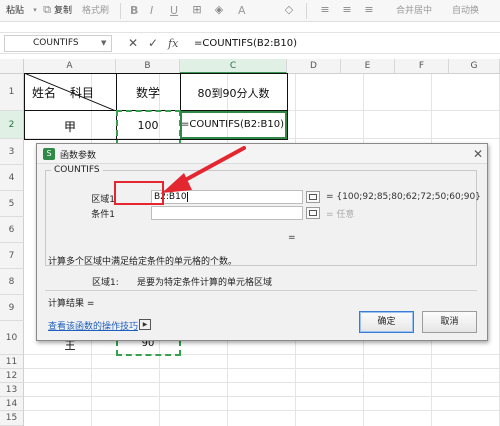 The image size is (500, 426). Describe the element at coordinates (93, 325) in the screenshot. I see `help-link: 查看该函数的操作技巧` at that location.